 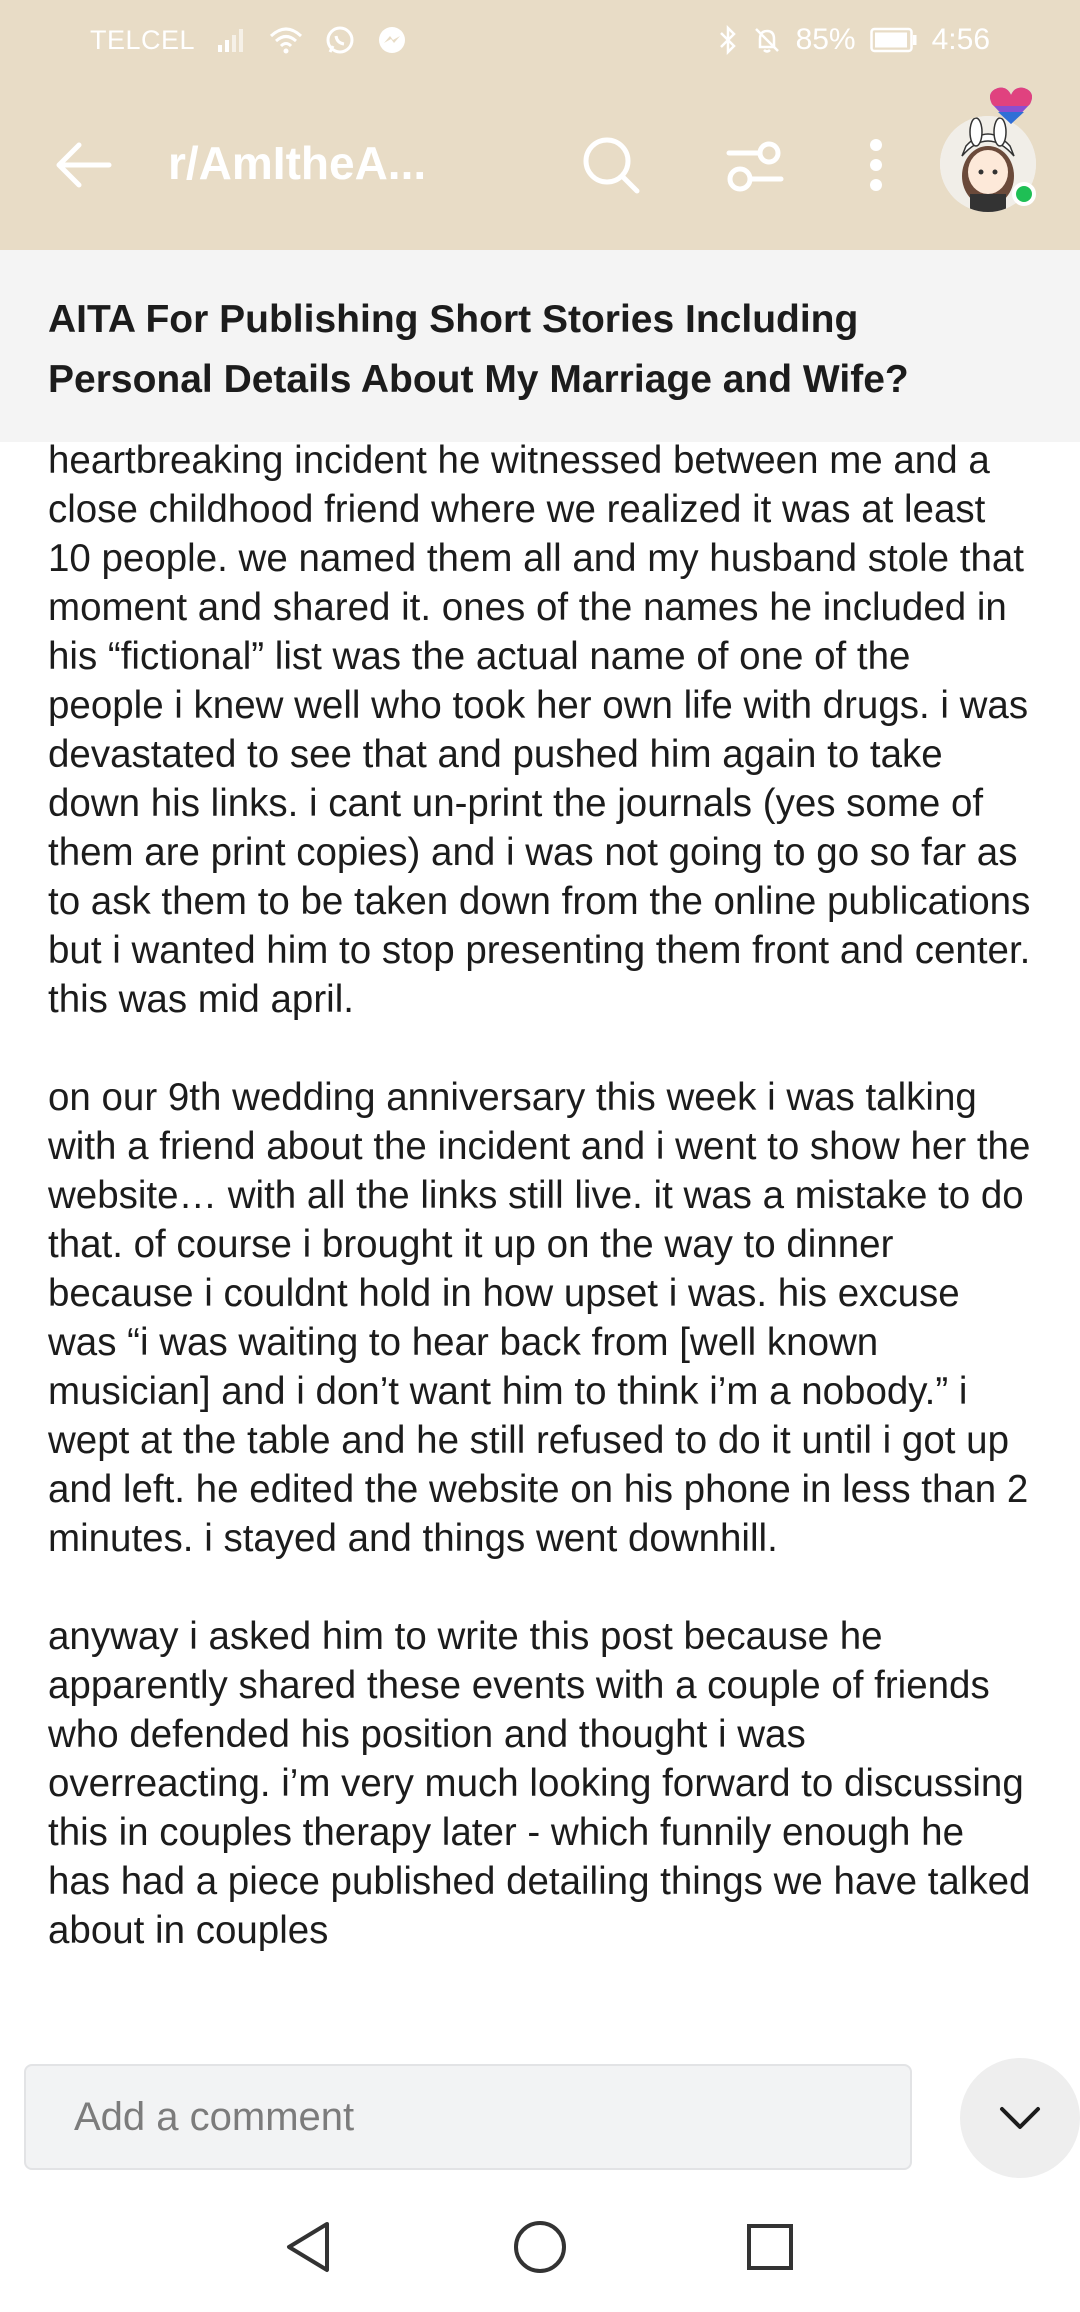 What do you see at coordinates (248, 40) in the screenshot?
I see `status-left: TELCEL` at bounding box center [248, 40].